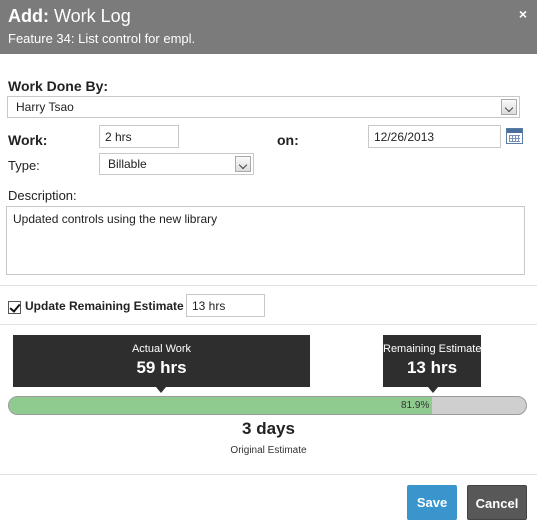 This screenshot has width=537, height=529. I want to click on progress-bar: 81.9%, so click(267, 405).